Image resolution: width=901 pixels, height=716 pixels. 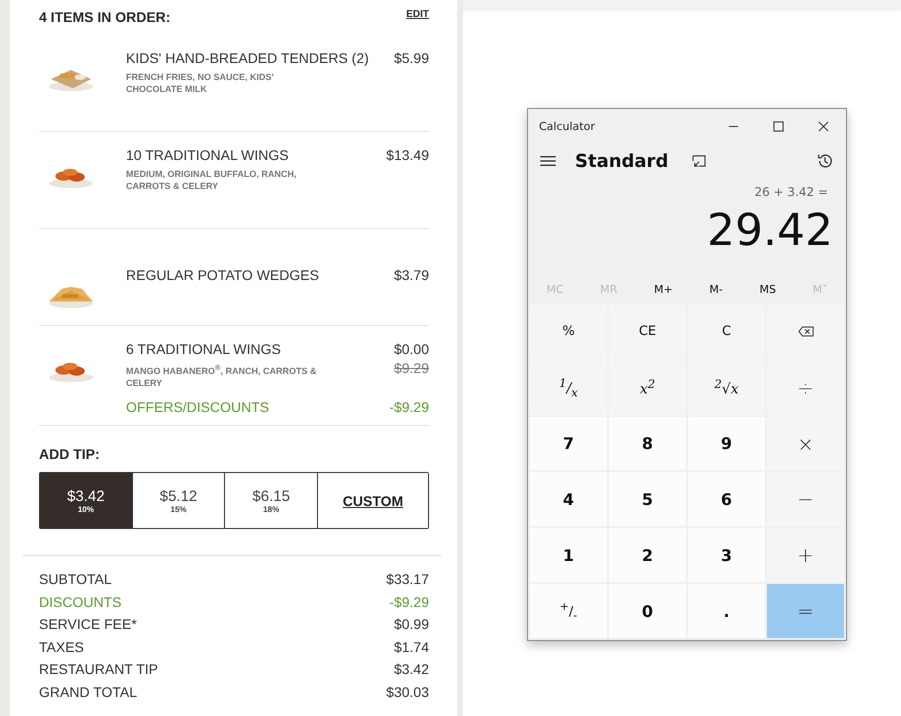 I want to click on summary-label: DISCOUNTS, so click(x=80, y=603).